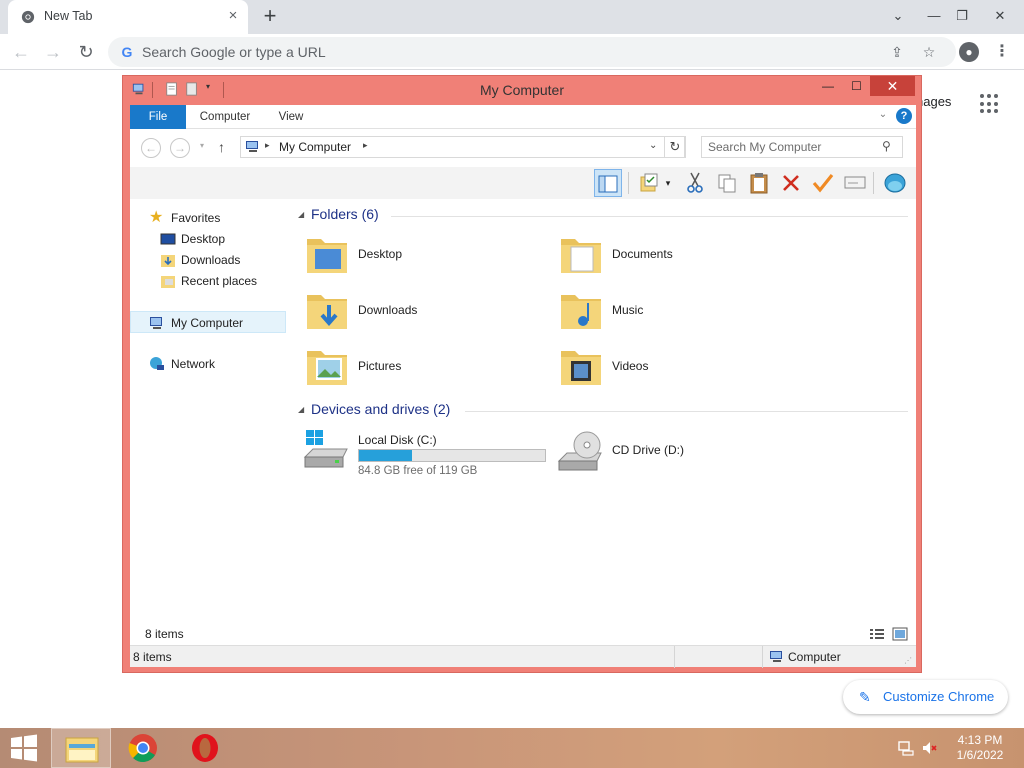 The width and height of the screenshot is (1024, 768). What do you see at coordinates (128, 17) in the screenshot?
I see `tab-new-tab: New Tab ×` at bounding box center [128, 17].